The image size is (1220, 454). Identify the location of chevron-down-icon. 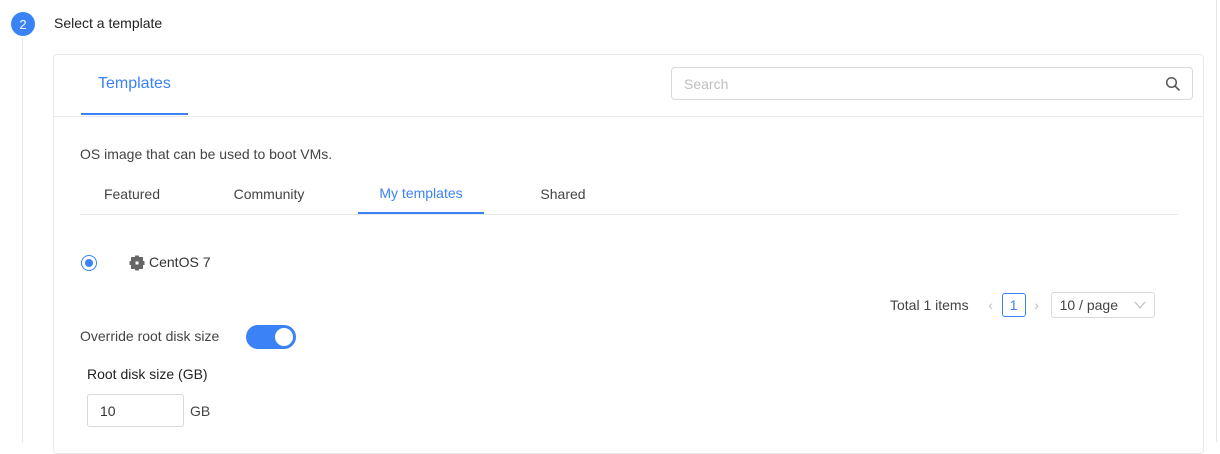
(1140, 305).